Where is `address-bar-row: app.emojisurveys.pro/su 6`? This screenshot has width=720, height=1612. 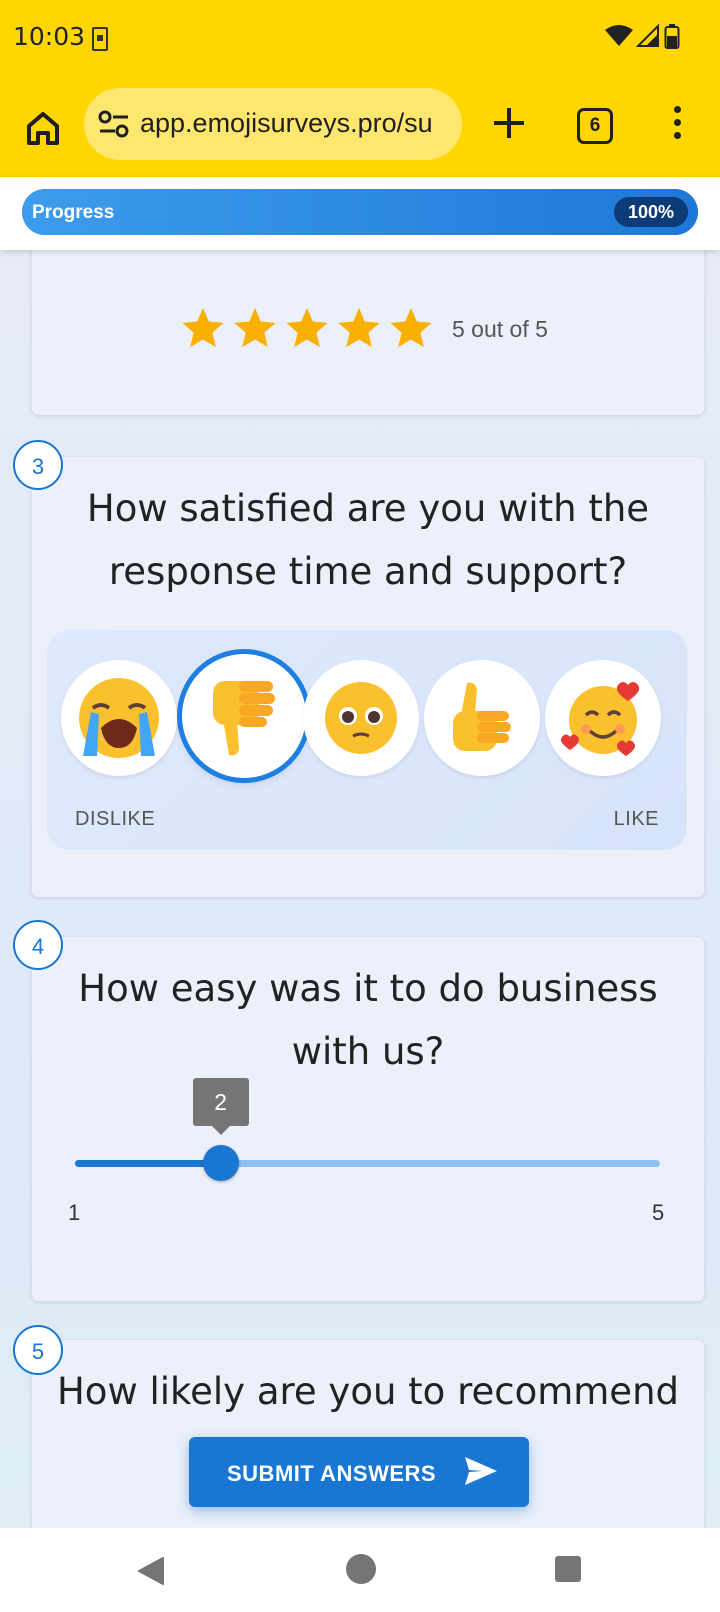 address-bar-row: app.emojisurveys.pro/su 6 is located at coordinates (360, 128).